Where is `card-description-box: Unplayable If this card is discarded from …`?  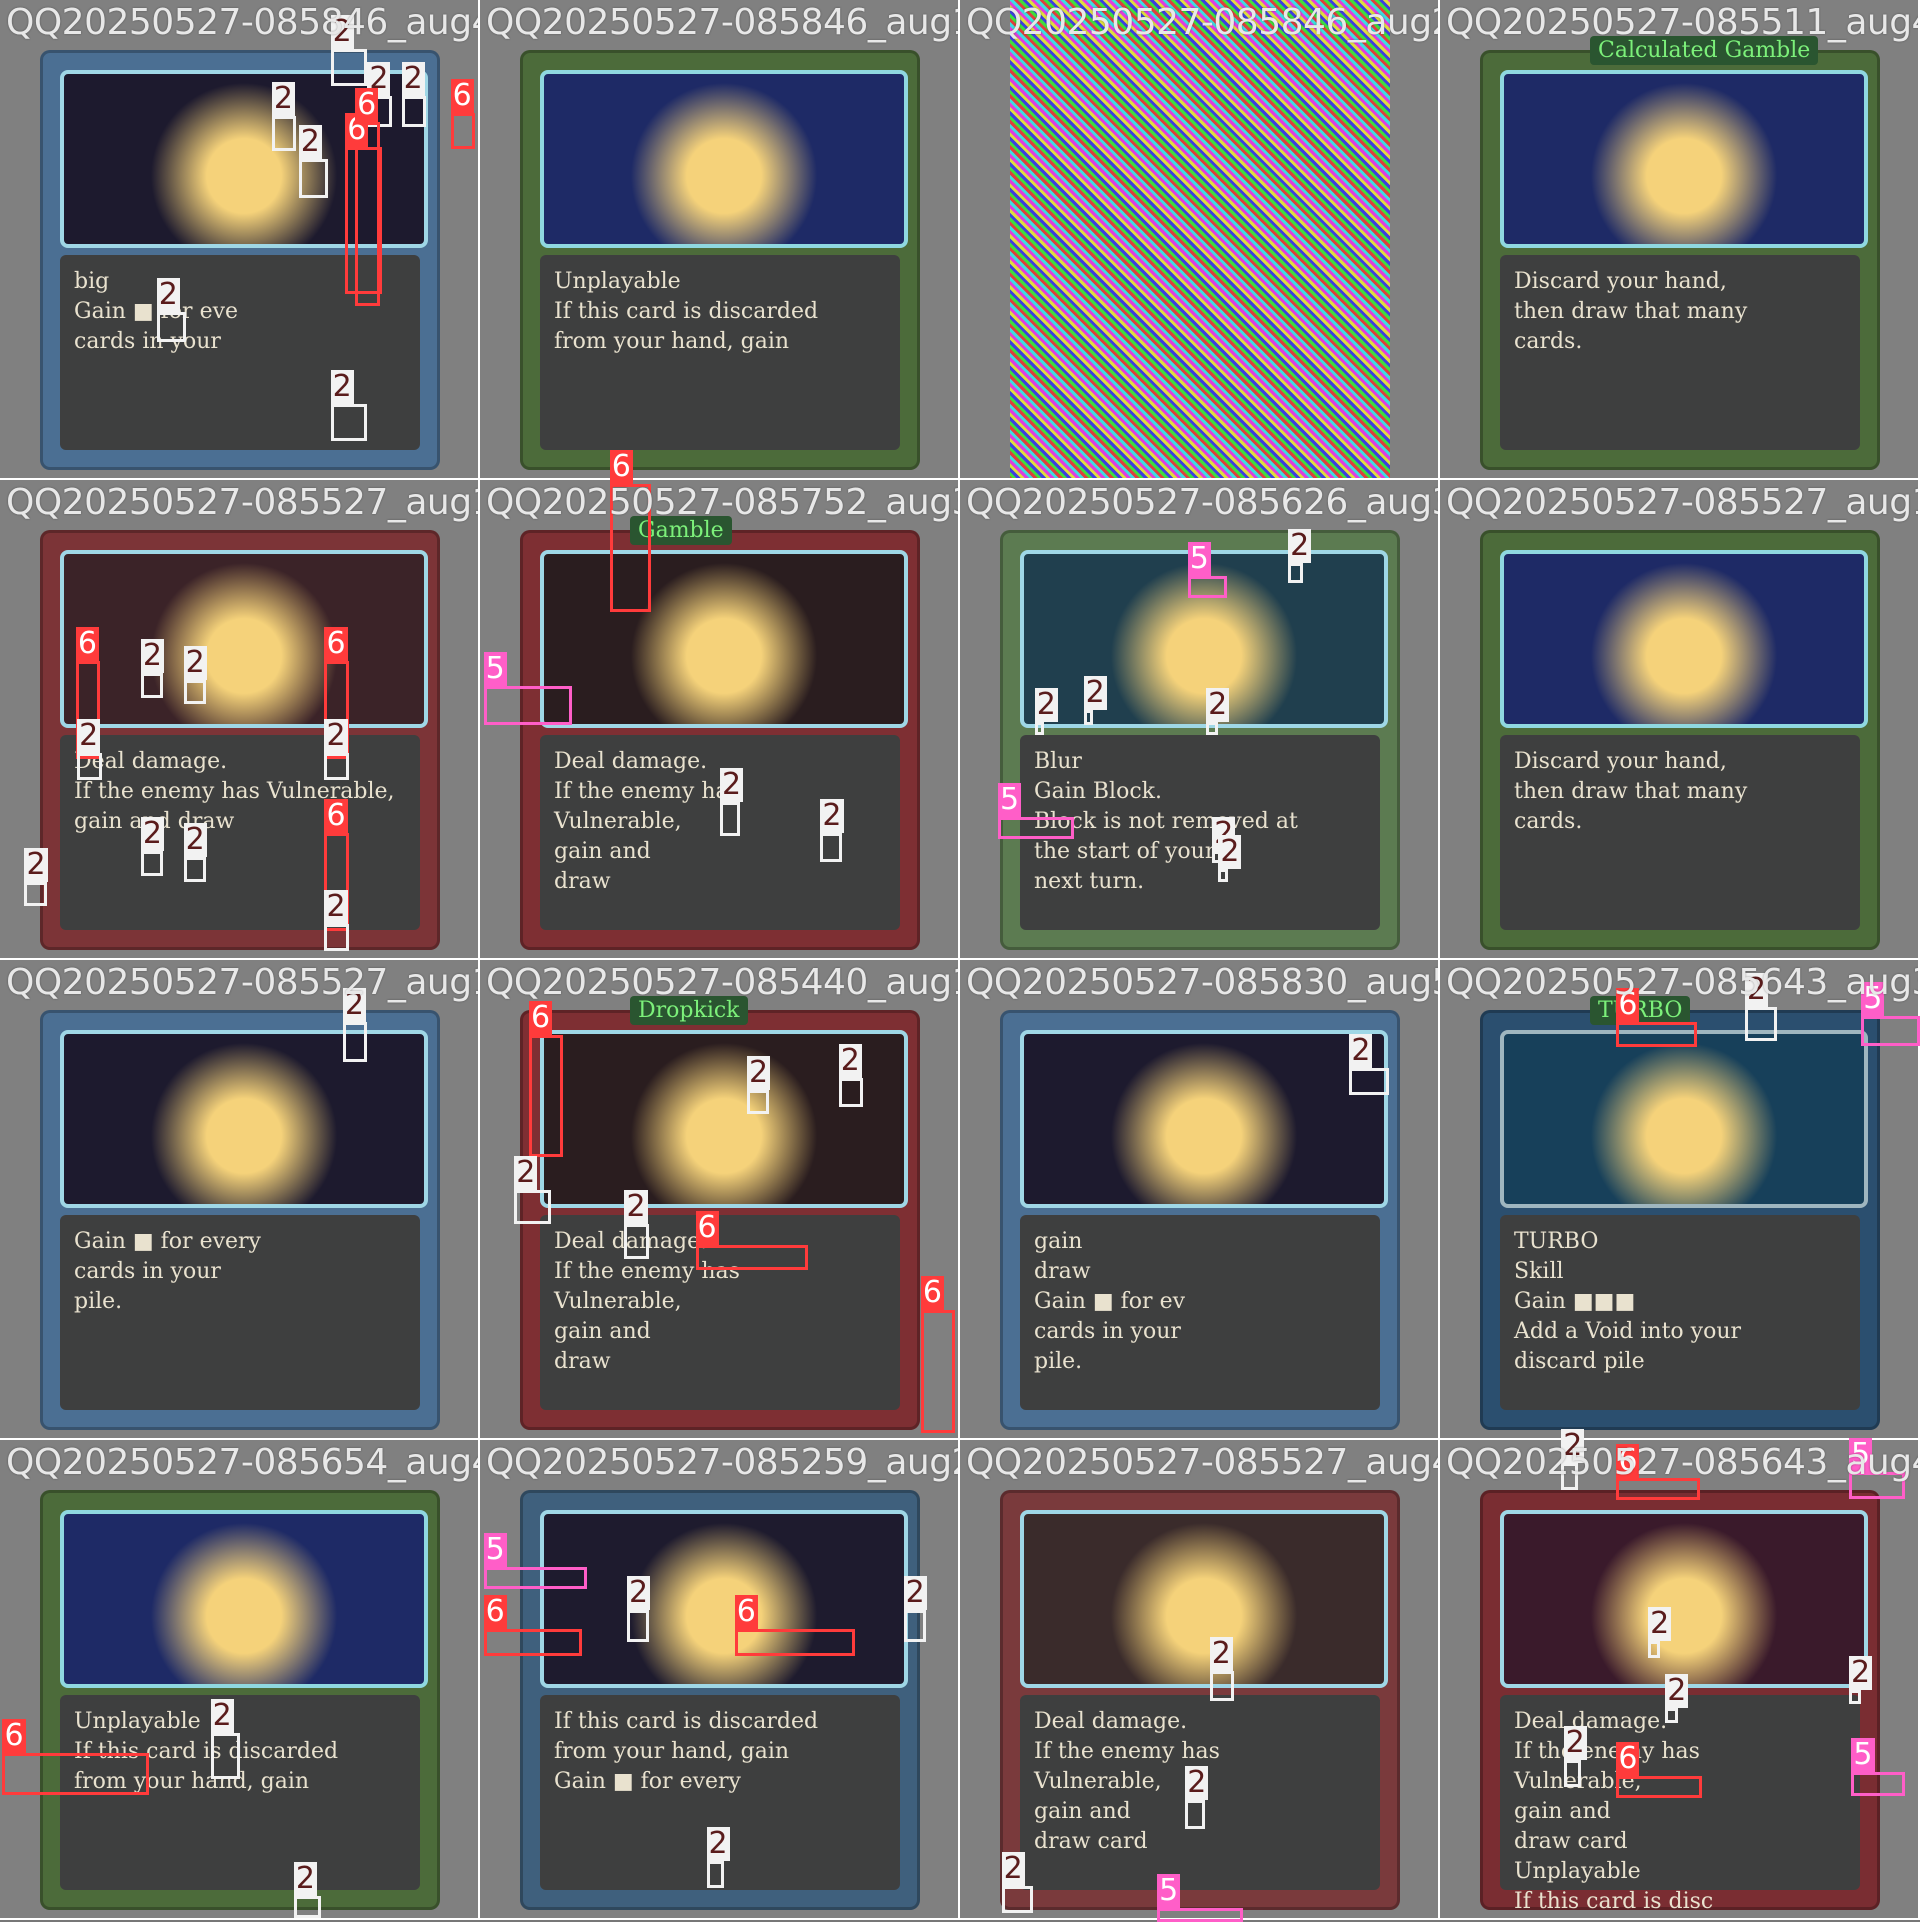
card-description-box: Unplayable If this card is discarded from … is located at coordinates (720, 352).